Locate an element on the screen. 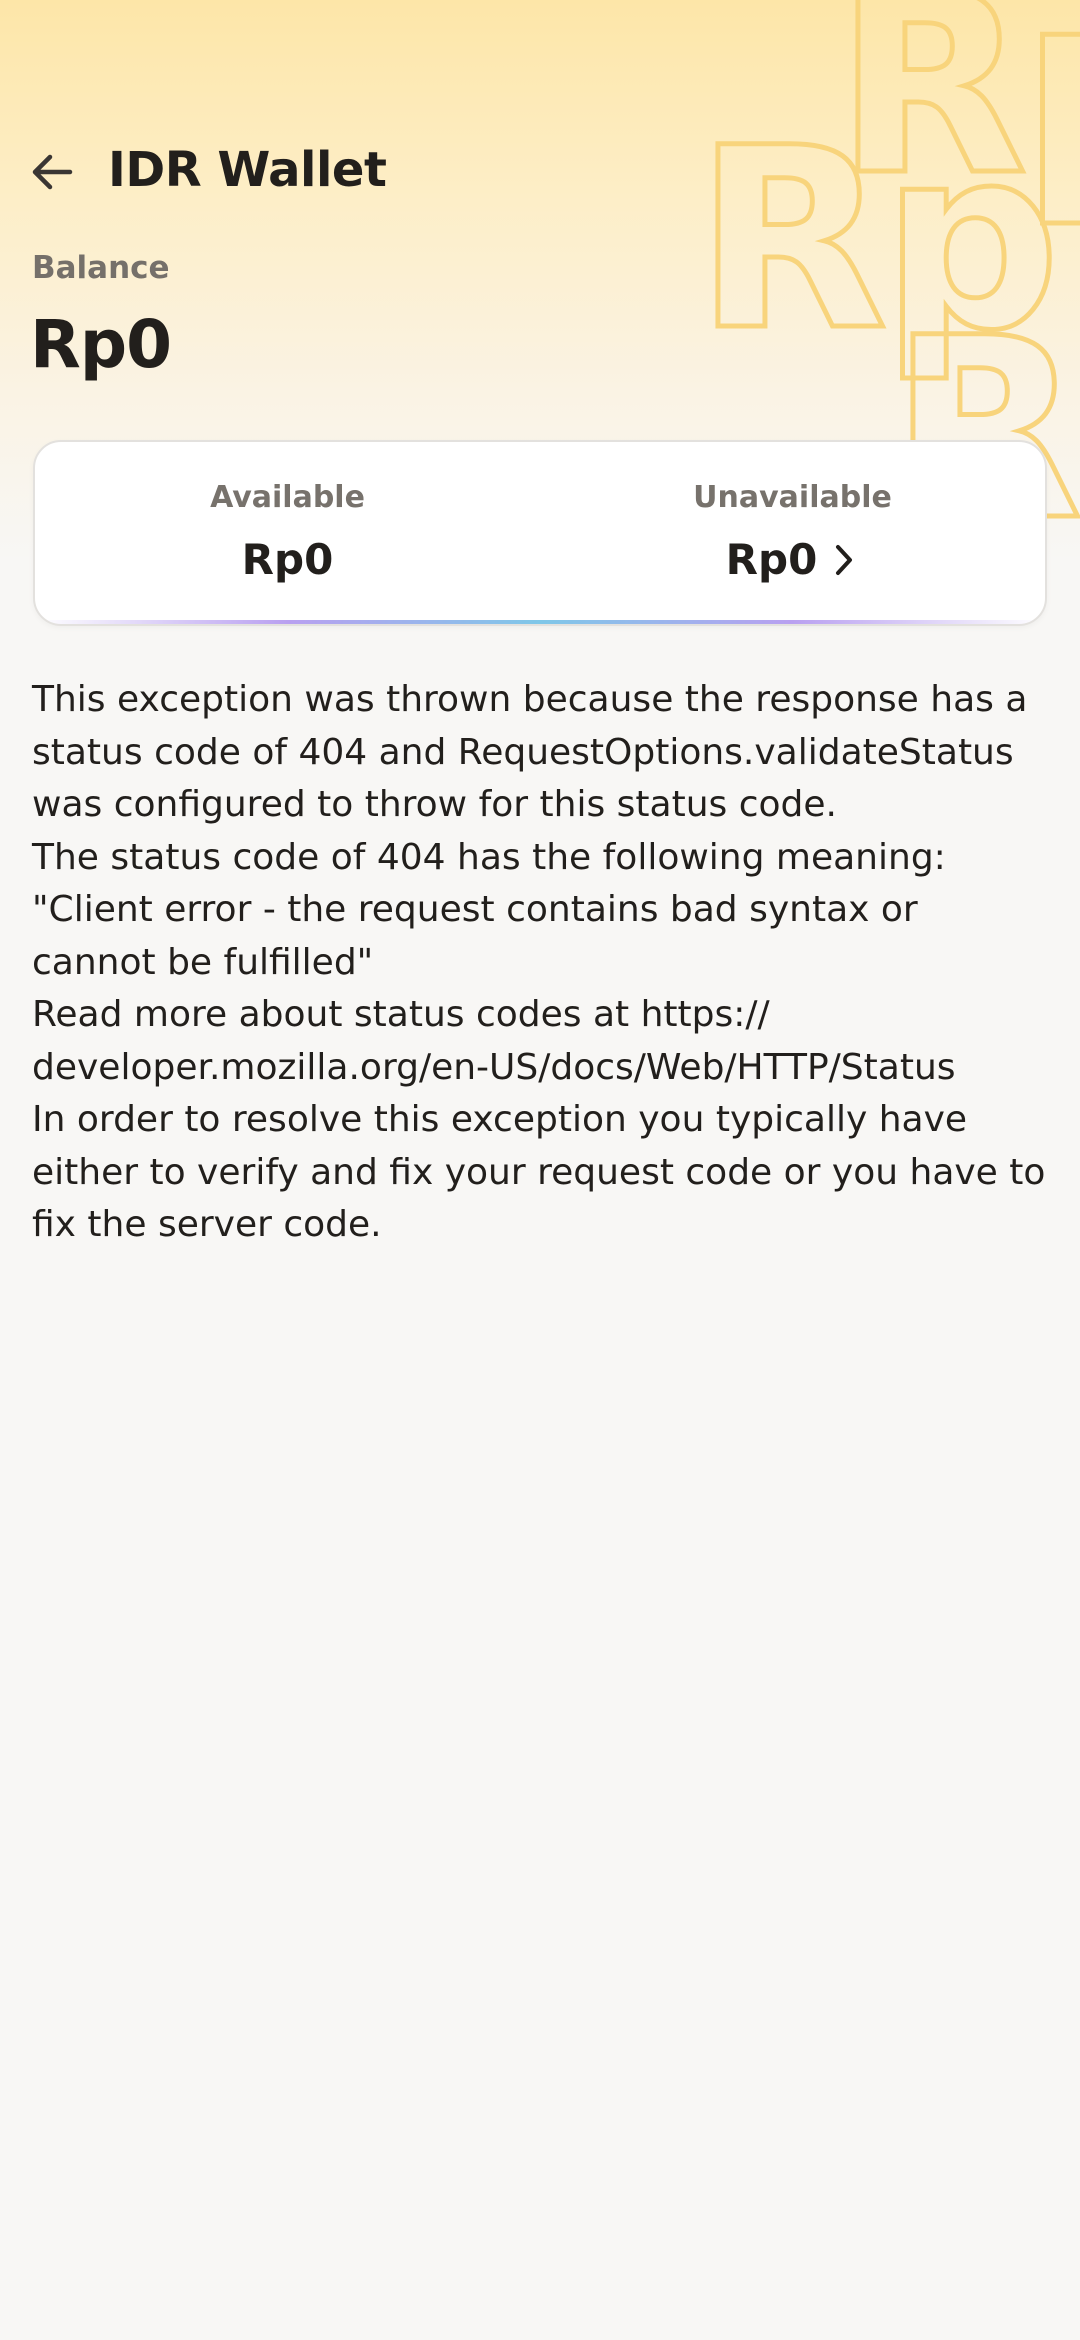 This screenshot has width=1080, height=2340. back-button is located at coordinates (52, 172).